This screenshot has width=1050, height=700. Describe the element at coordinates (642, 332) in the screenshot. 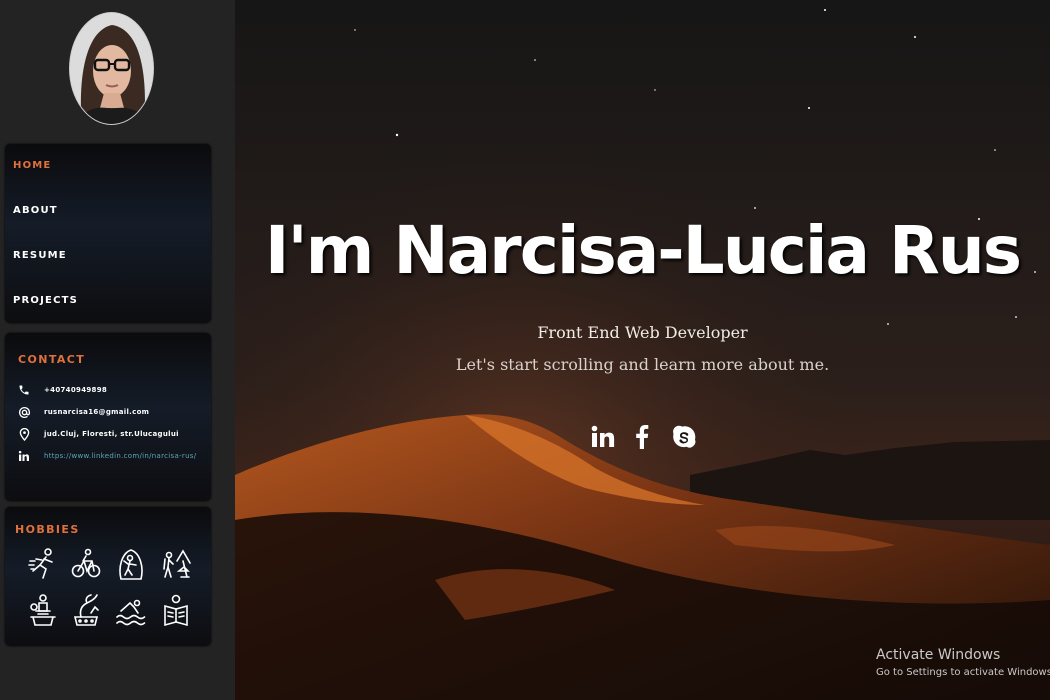

I see `hero-role: Front End Web Developer` at that location.